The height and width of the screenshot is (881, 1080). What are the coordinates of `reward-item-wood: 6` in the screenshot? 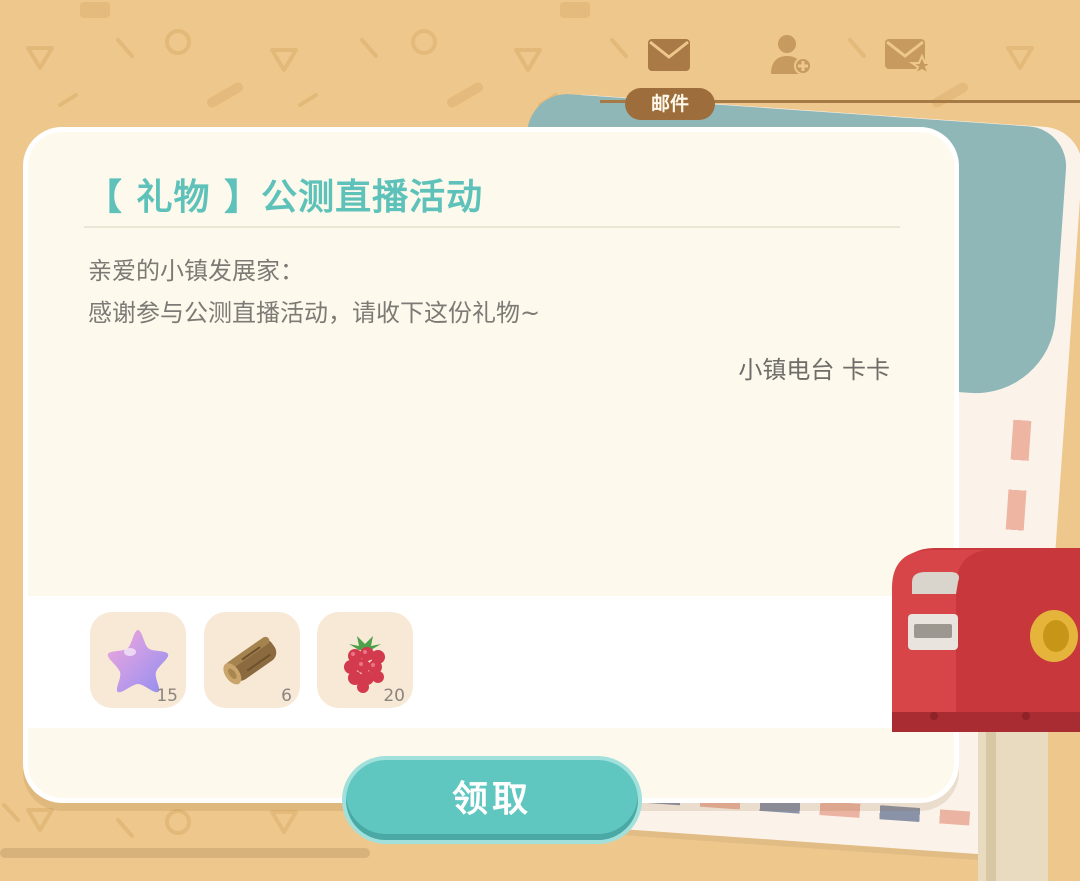 It's located at (252, 660).